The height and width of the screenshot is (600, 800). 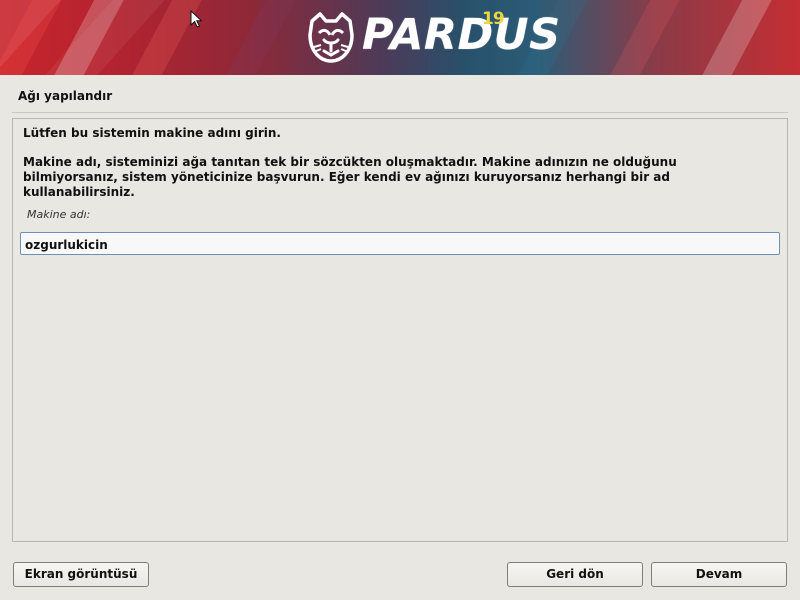 I want to click on pardus-banner: PARDUS 19, so click(x=400, y=37).